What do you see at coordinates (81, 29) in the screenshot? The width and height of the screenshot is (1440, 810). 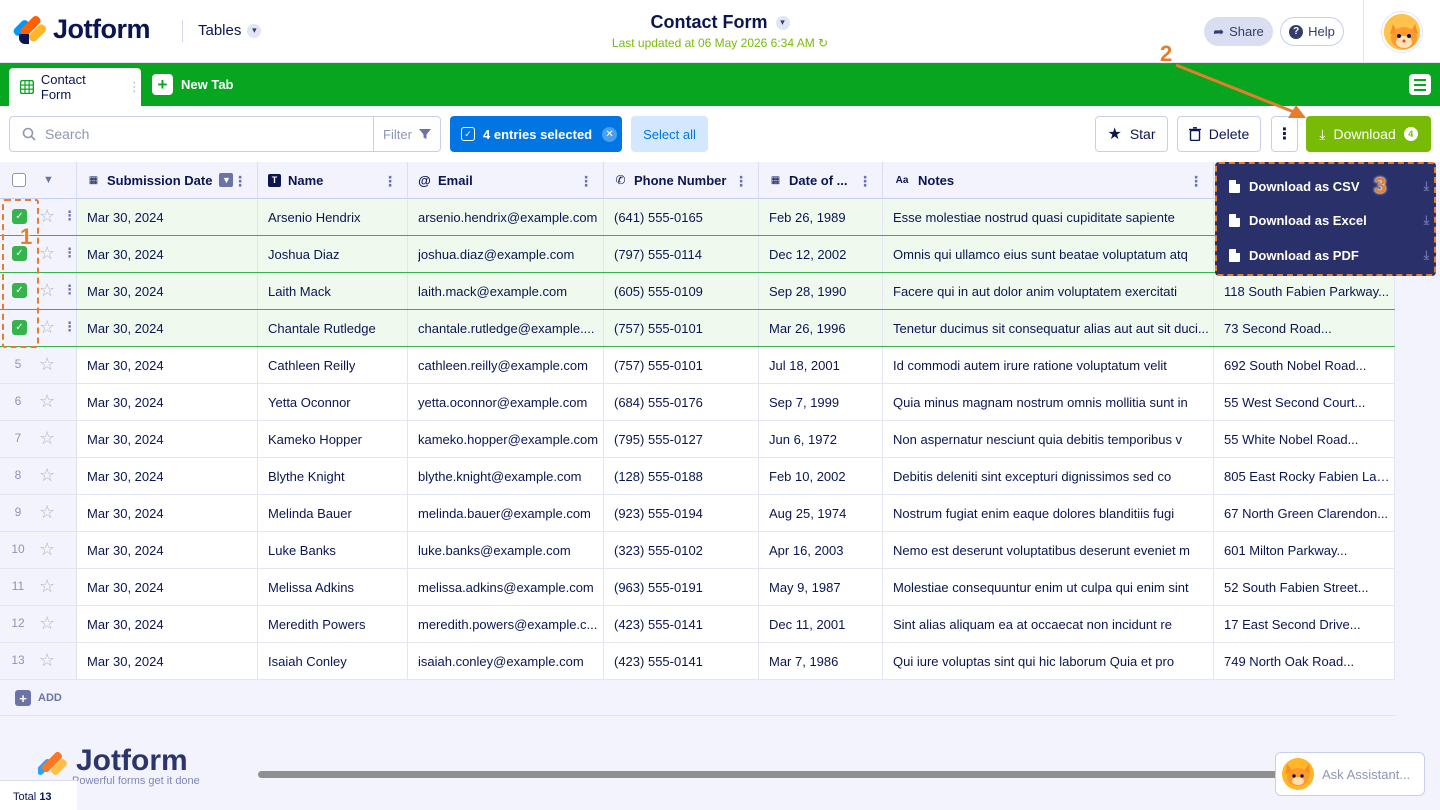 I see `jotform-logo: Jotform` at bounding box center [81, 29].